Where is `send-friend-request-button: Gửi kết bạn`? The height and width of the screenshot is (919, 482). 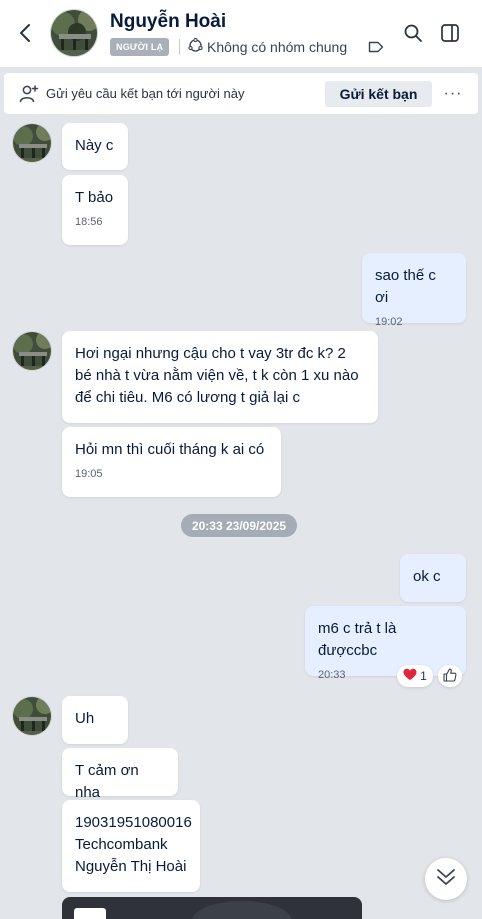
send-friend-request-button: Gửi kết bạn is located at coordinates (378, 94).